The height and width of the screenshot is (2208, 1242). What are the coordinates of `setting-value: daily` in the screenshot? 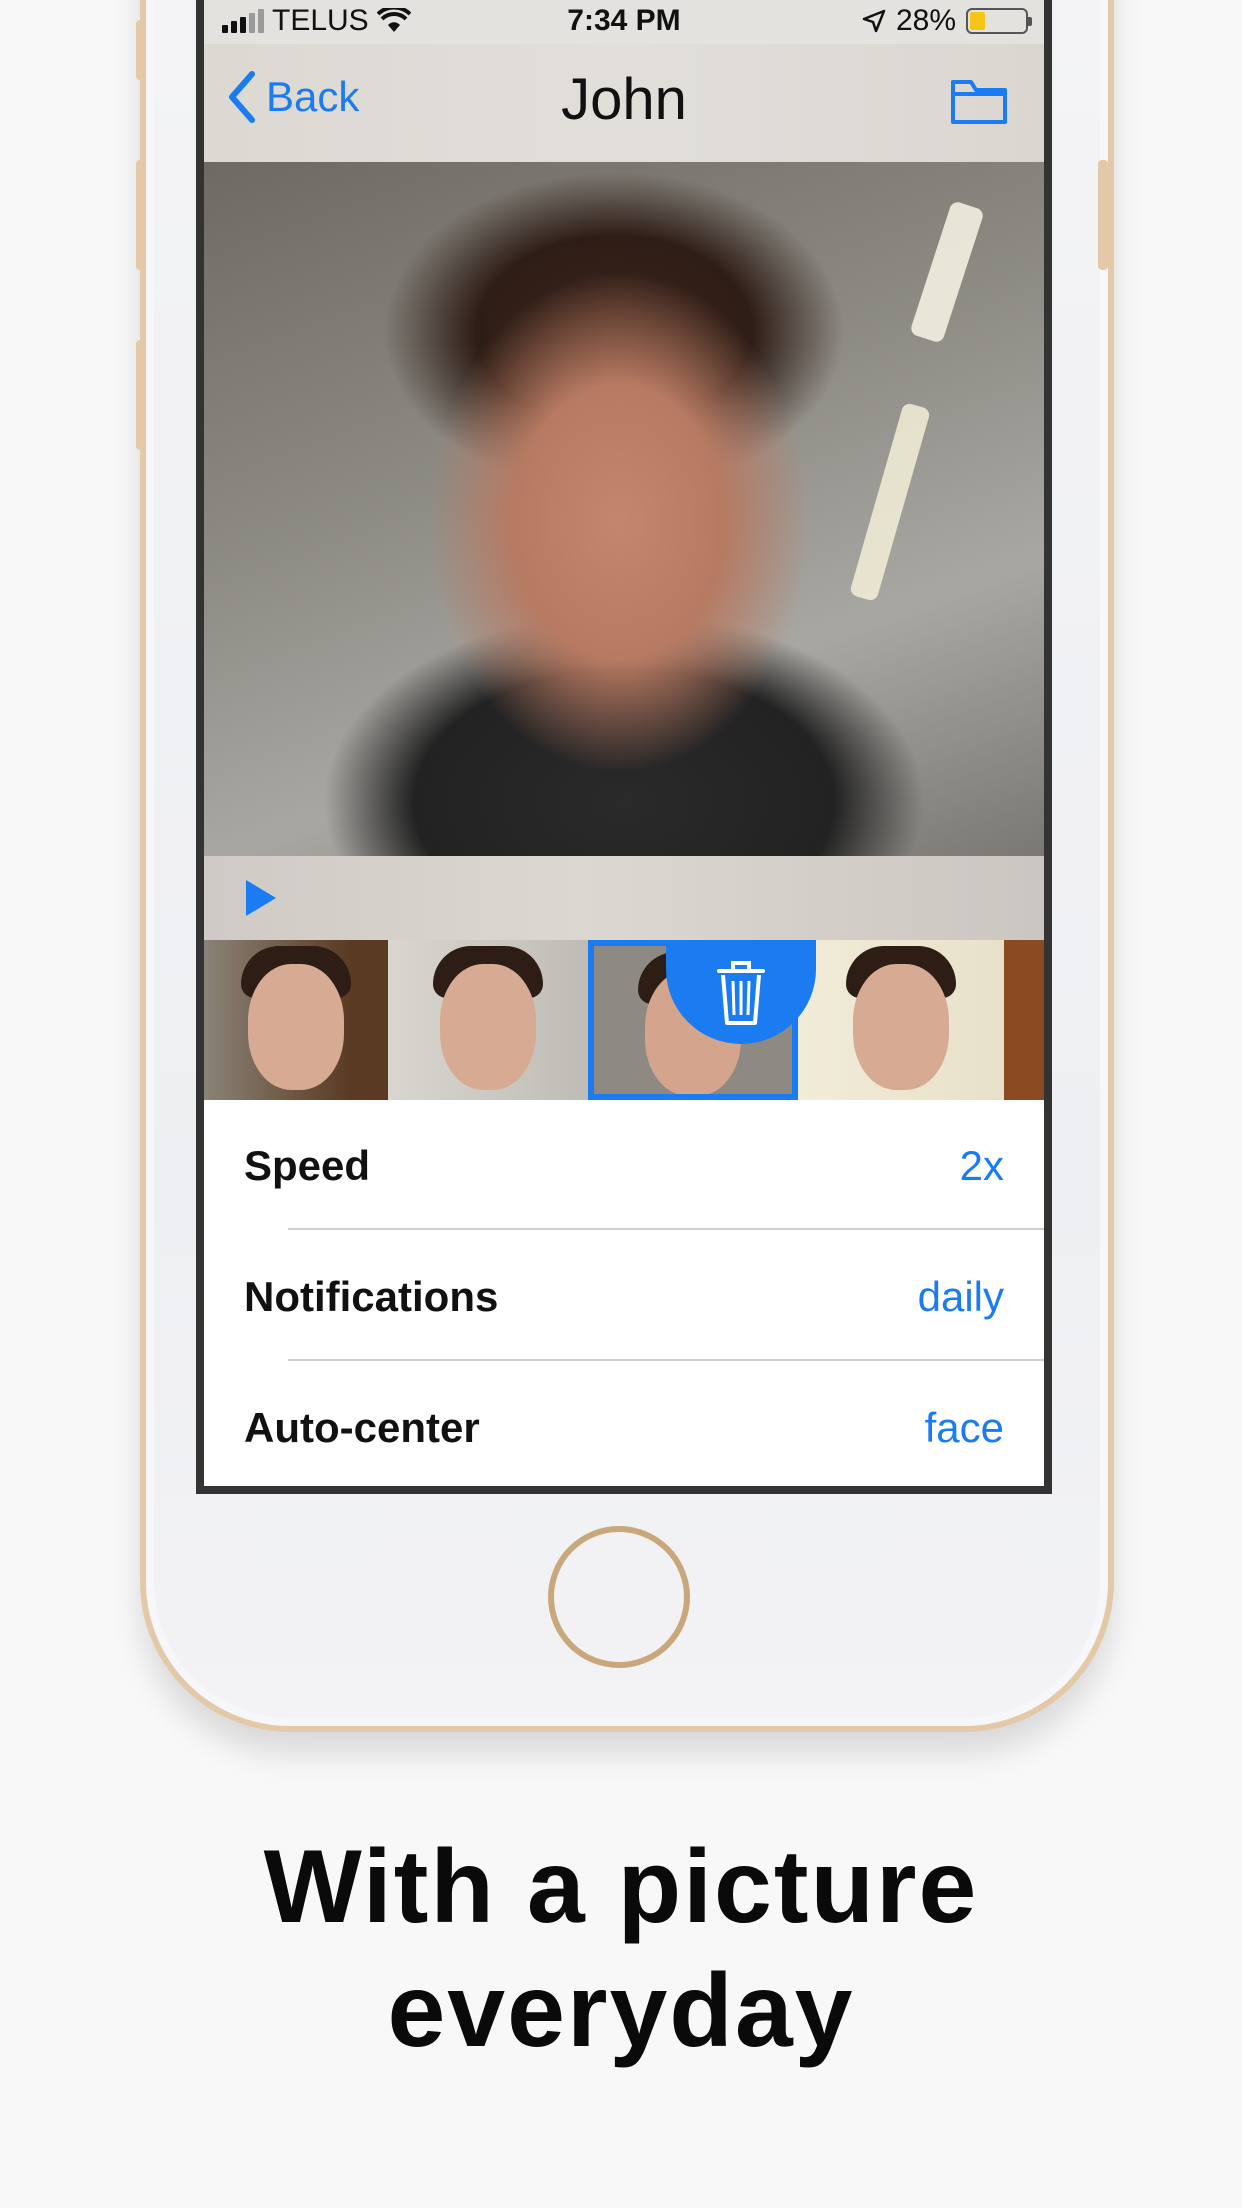 It's located at (960, 1296).